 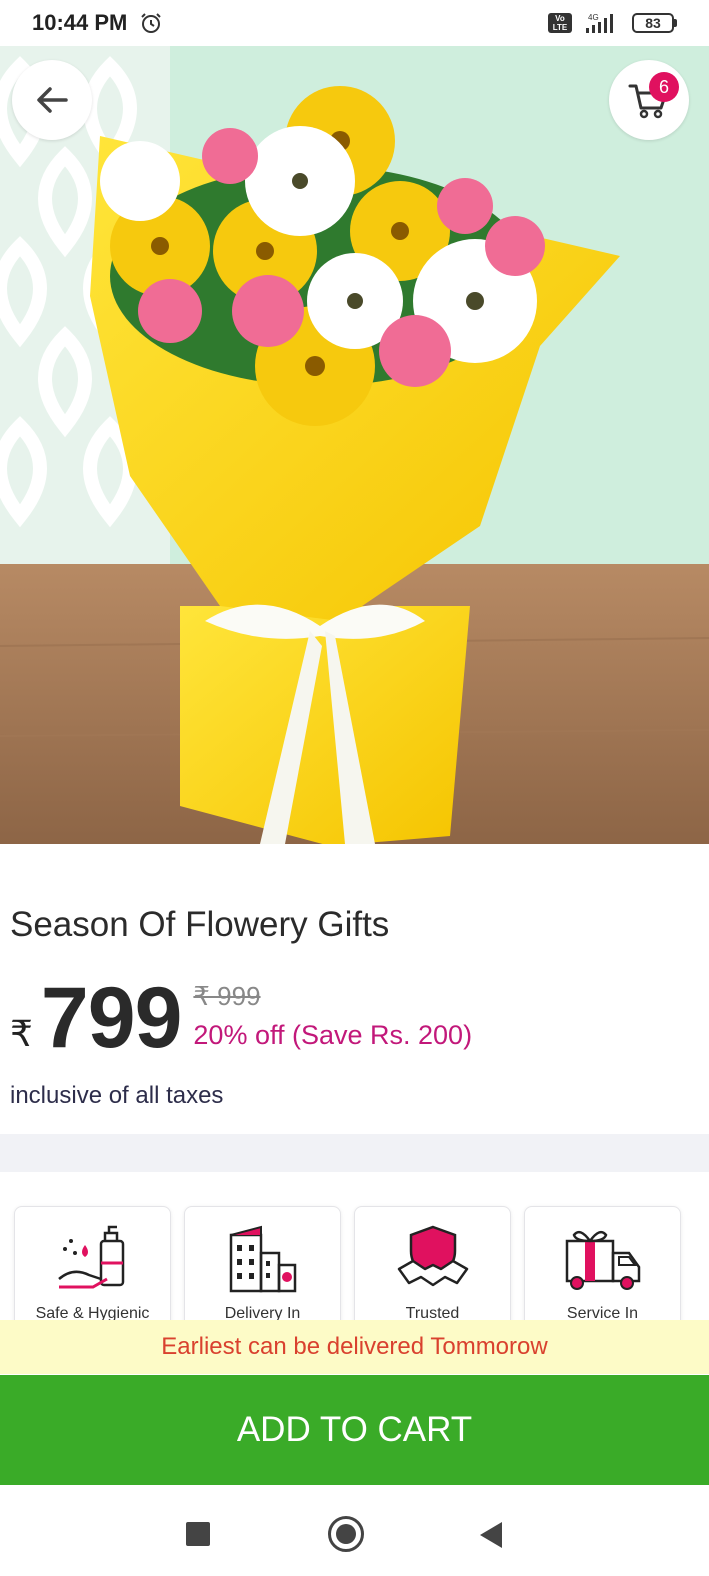 What do you see at coordinates (91, 1257) in the screenshot?
I see `sanitizer-hand-icon` at bounding box center [91, 1257].